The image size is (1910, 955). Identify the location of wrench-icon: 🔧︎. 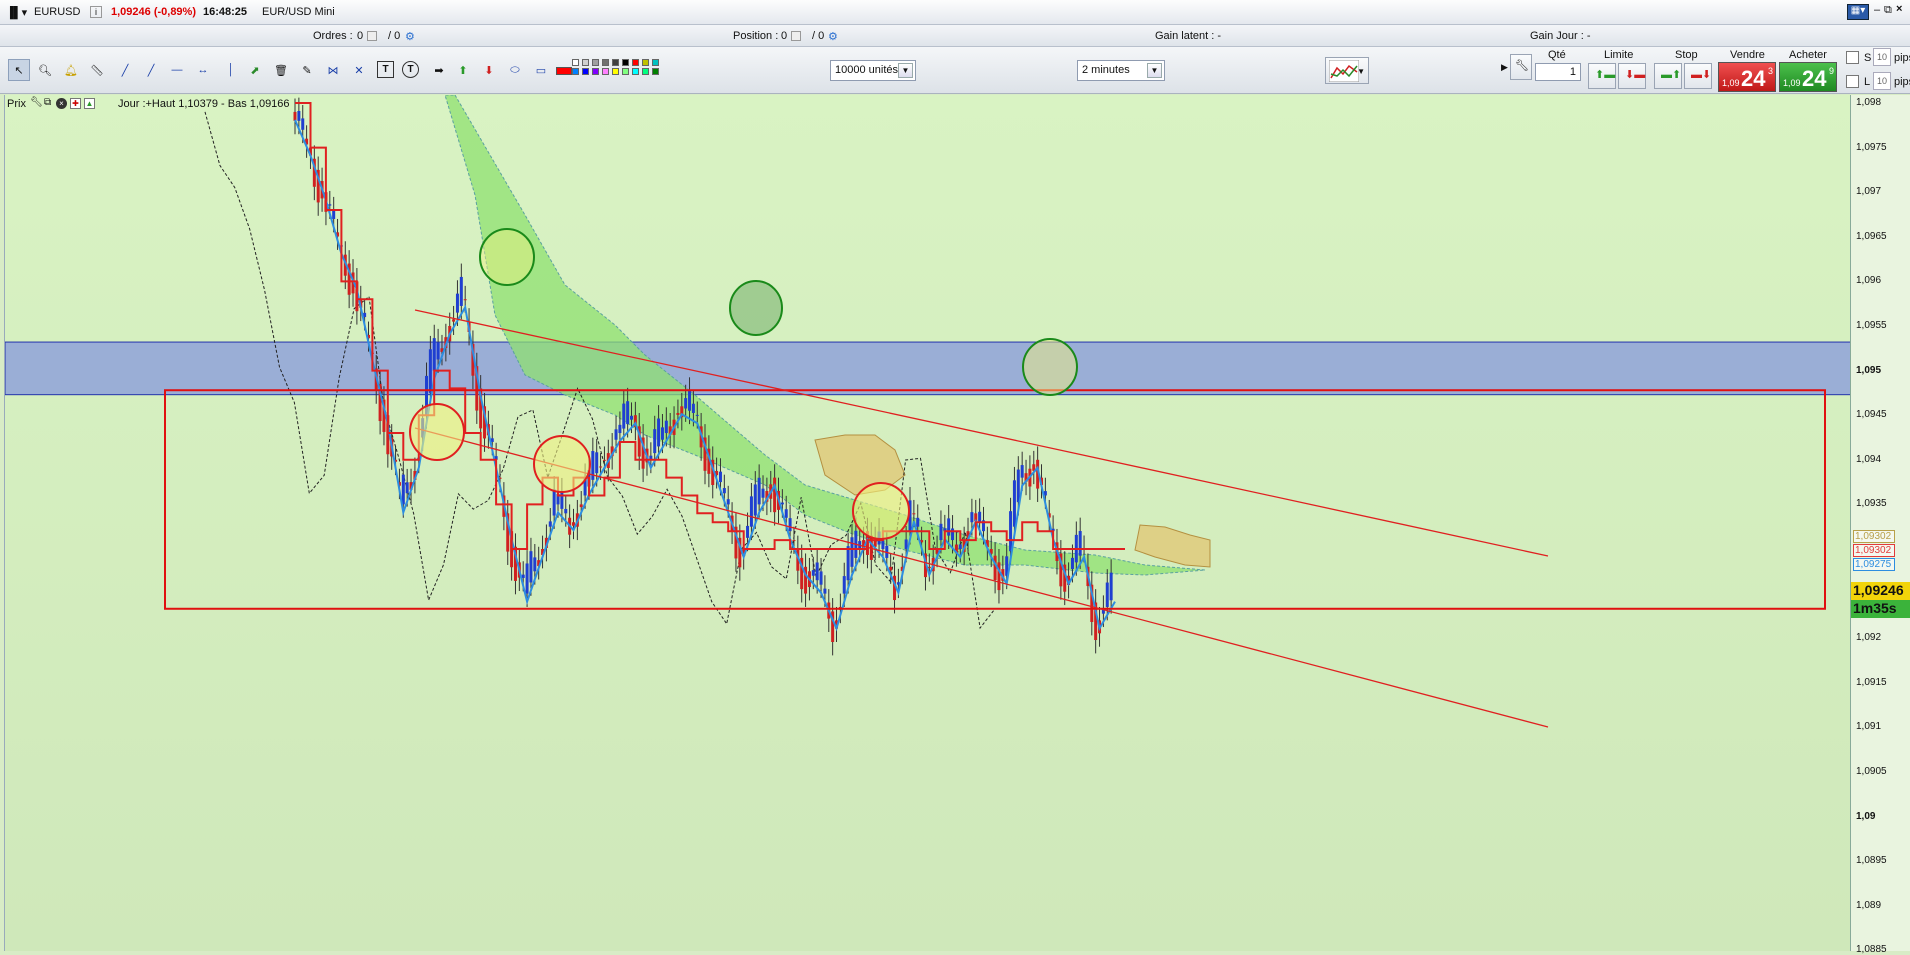
(36, 102).